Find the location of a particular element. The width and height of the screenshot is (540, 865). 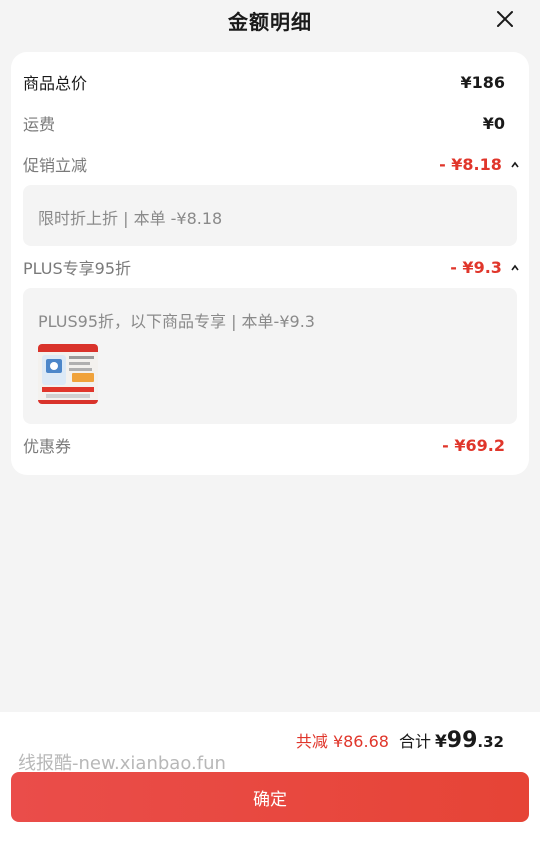

total-label: 合计 is located at coordinates (414, 741).